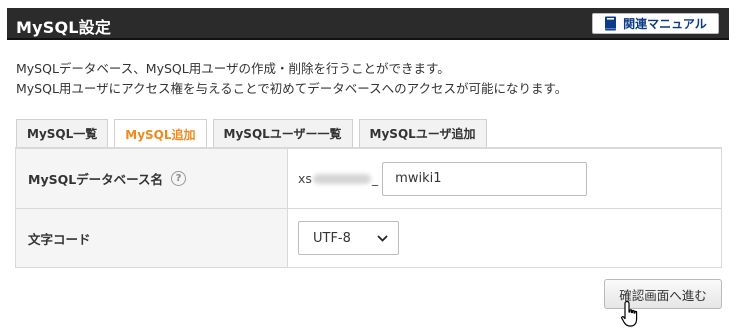 The width and height of the screenshot is (735, 335). I want to click on tab-mysql-add: MySQL追加, so click(160, 133).